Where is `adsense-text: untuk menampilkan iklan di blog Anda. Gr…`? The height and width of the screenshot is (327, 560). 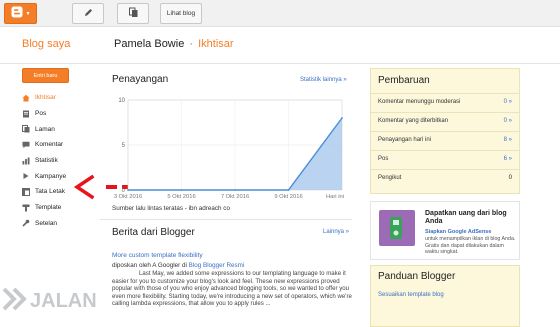
adsense-text: untuk menampilkan iklan di blog Anda. Gr… is located at coordinates (470, 245).